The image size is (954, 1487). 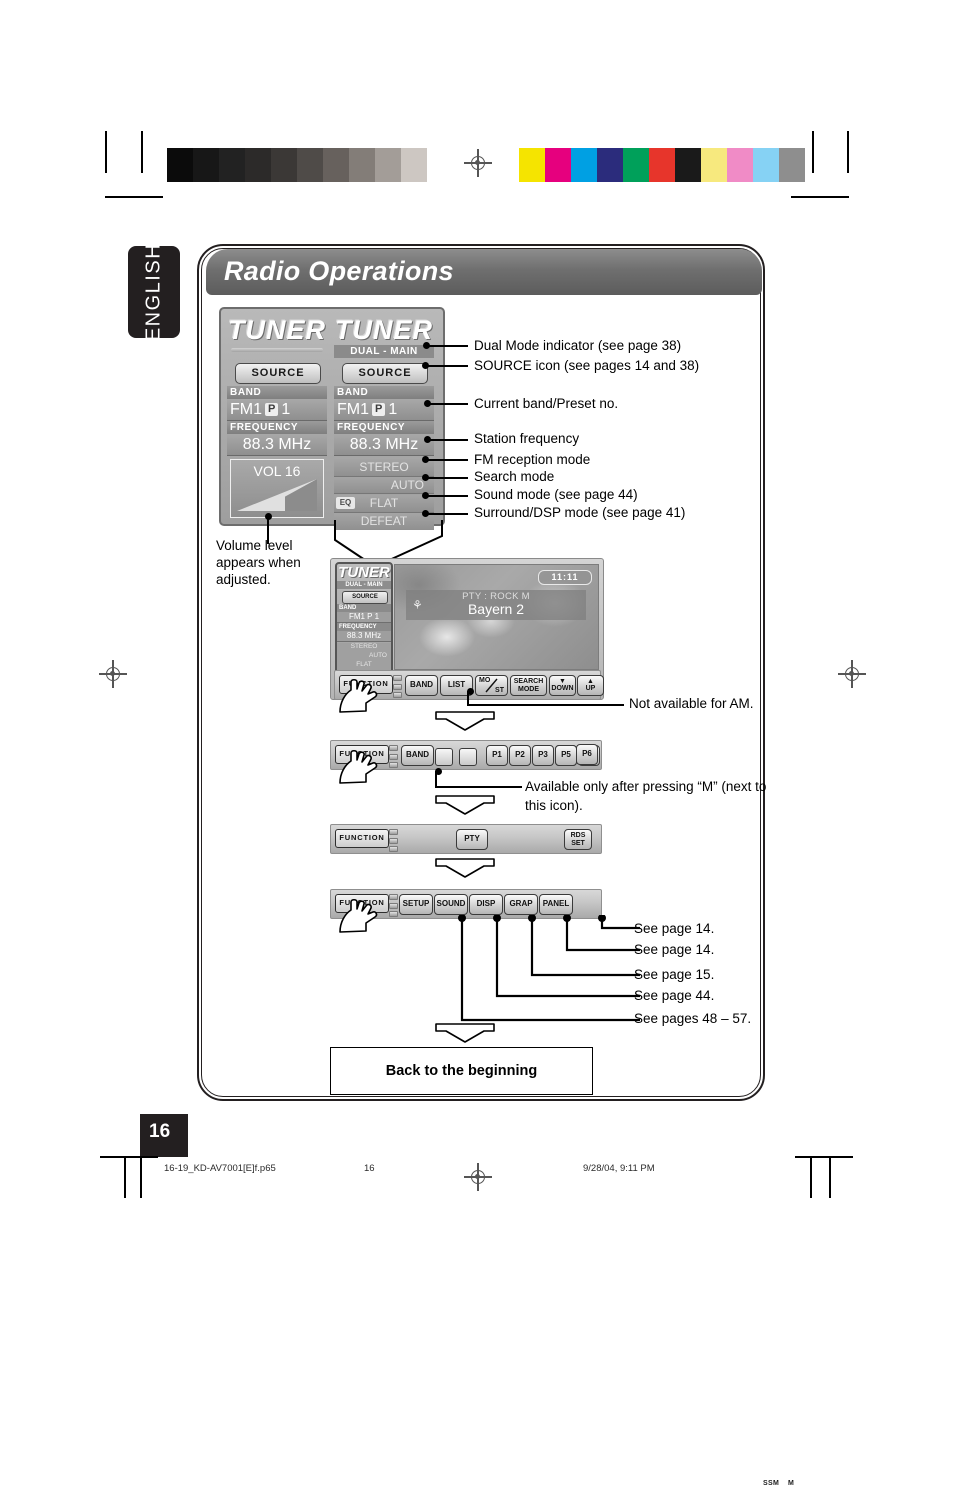 I want to click on rds-set-line1: RDS, so click(x=578, y=835).